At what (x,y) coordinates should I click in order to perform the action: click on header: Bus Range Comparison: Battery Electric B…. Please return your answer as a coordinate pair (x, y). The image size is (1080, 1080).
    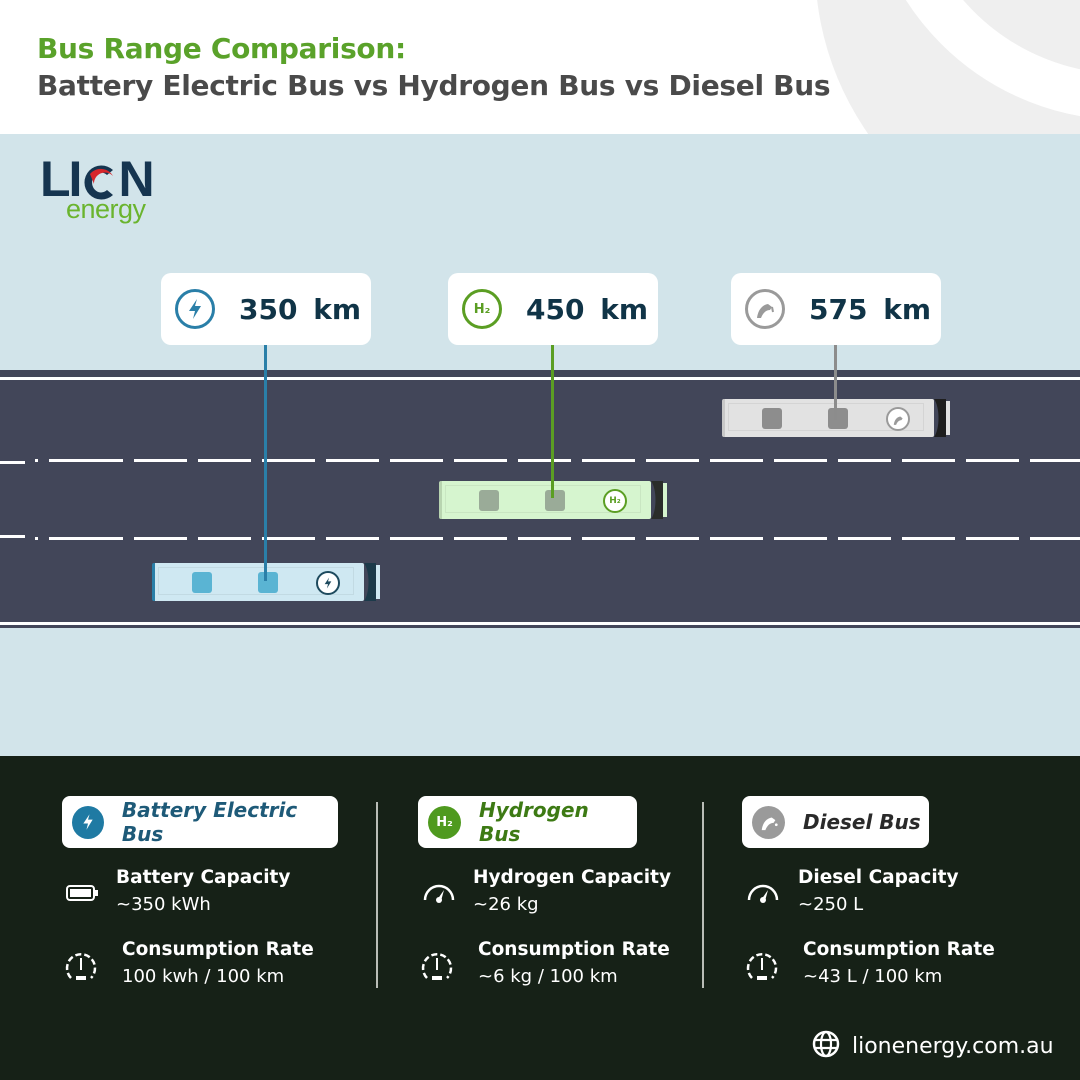
    Looking at the image, I should click on (540, 67).